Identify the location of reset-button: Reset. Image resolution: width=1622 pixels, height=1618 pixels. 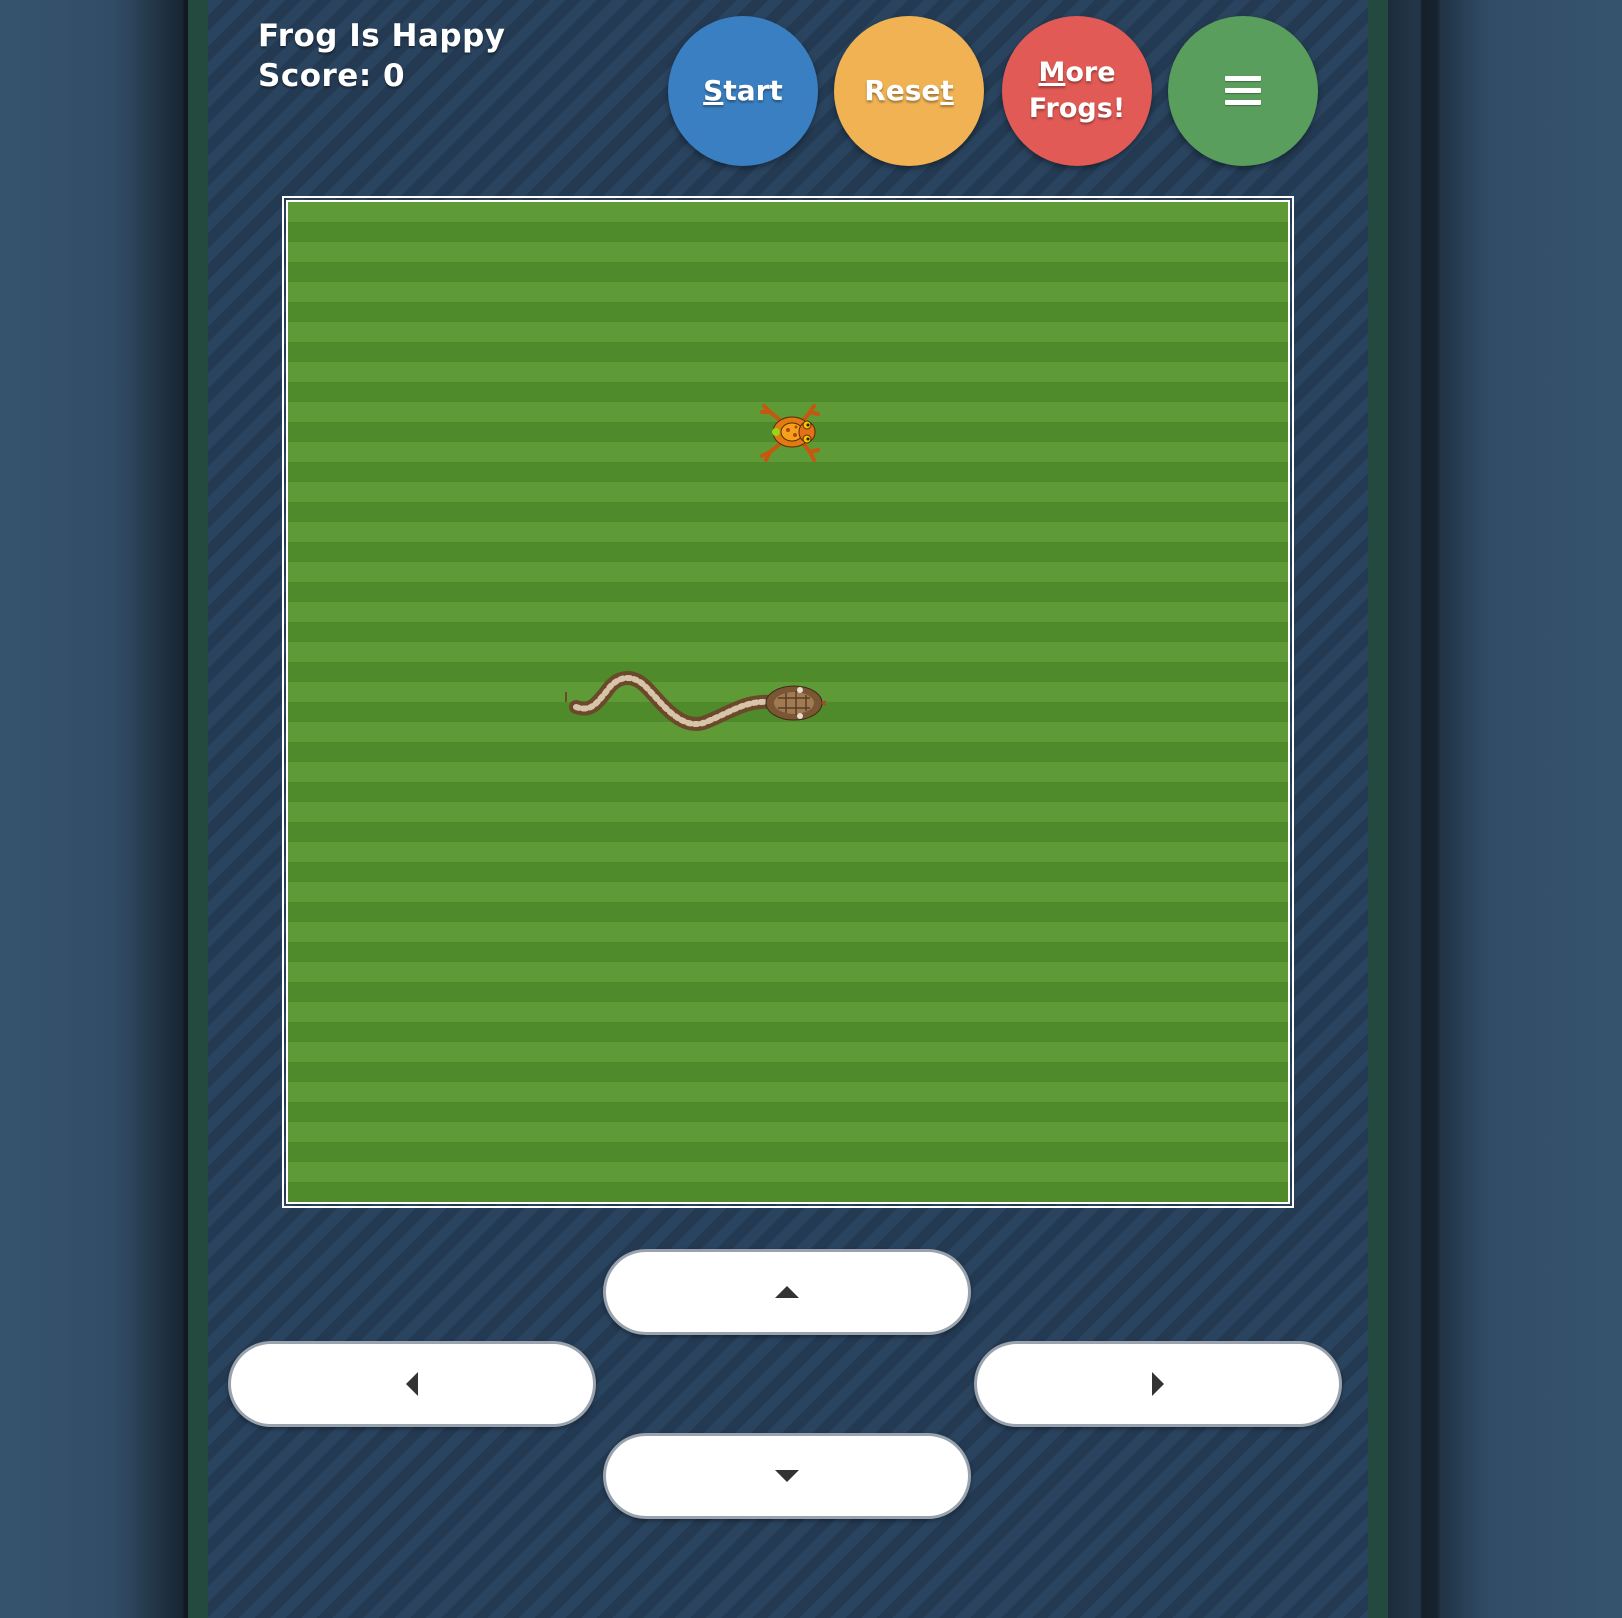
(909, 91).